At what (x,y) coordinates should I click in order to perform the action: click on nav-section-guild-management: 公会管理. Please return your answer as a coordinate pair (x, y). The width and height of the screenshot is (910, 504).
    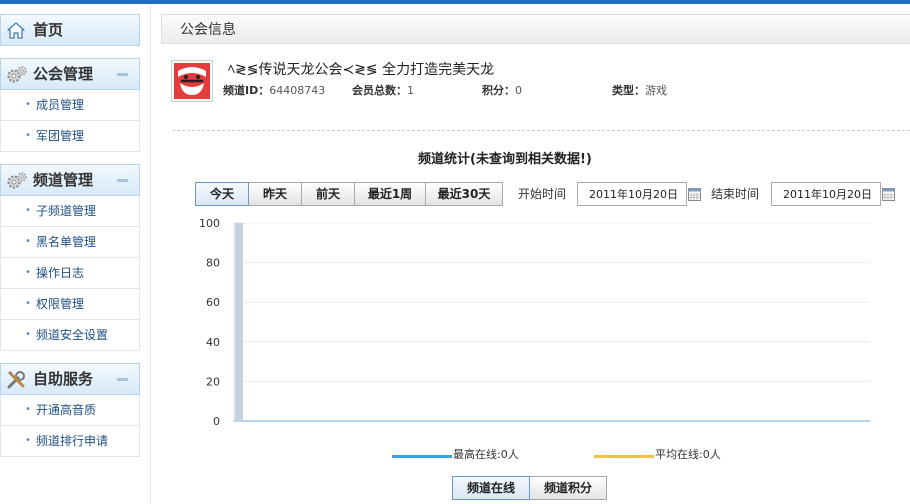
    Looking at the image, I should click on (70, 74).